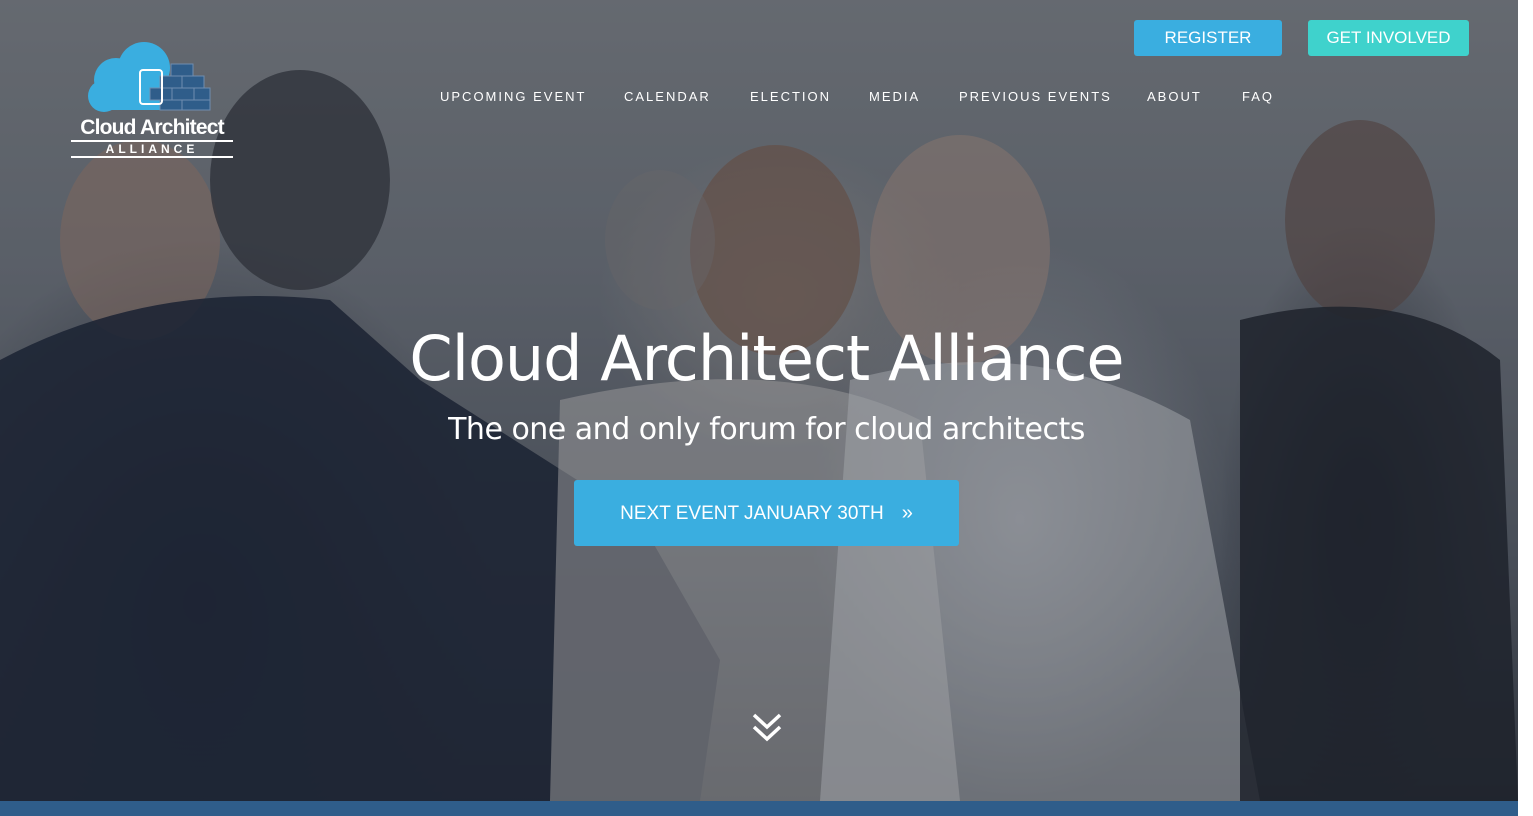  I want to click on nav-item-about: ABOUT, so click(1174, 96).